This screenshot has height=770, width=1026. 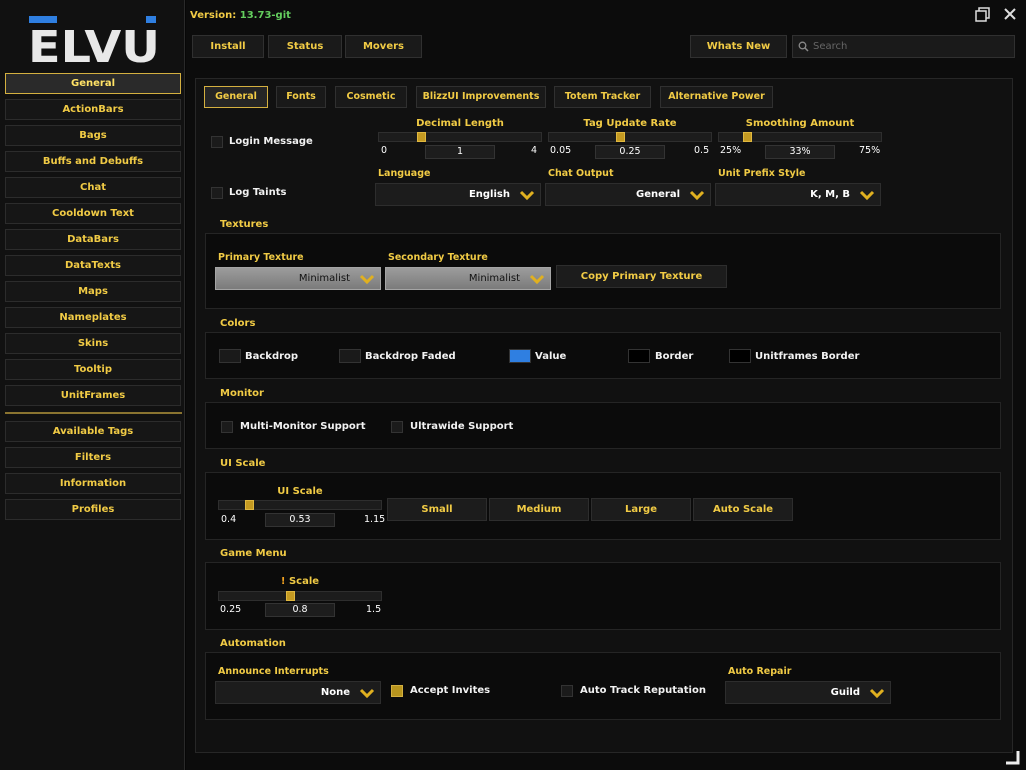 I want to click on sidebar-item-unitframes: UnitFrames, so click(x=93, y=395).